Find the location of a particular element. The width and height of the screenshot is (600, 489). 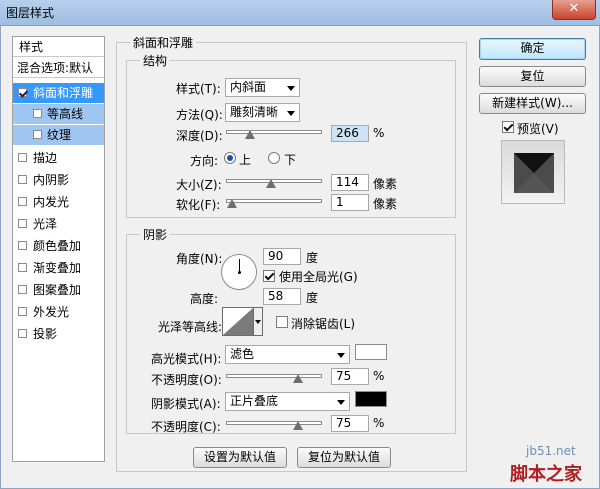

style-item-satin: 光泽 is located at coordinates (58, 224).